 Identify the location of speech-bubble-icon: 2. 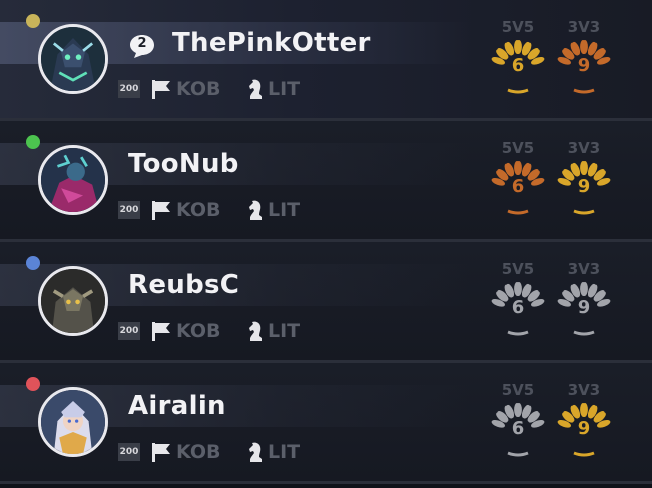
(142, 46).